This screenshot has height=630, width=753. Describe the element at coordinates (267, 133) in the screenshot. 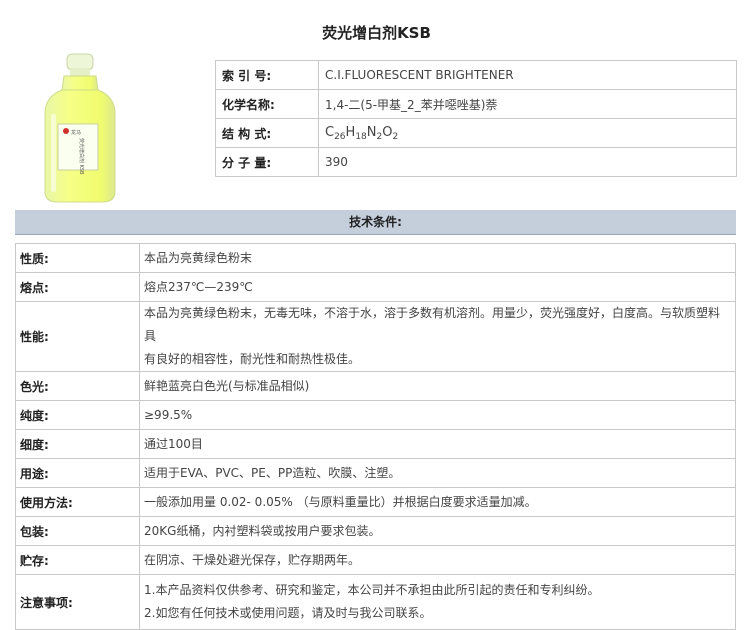

I see `info-key: 结 构 式:` at that location.